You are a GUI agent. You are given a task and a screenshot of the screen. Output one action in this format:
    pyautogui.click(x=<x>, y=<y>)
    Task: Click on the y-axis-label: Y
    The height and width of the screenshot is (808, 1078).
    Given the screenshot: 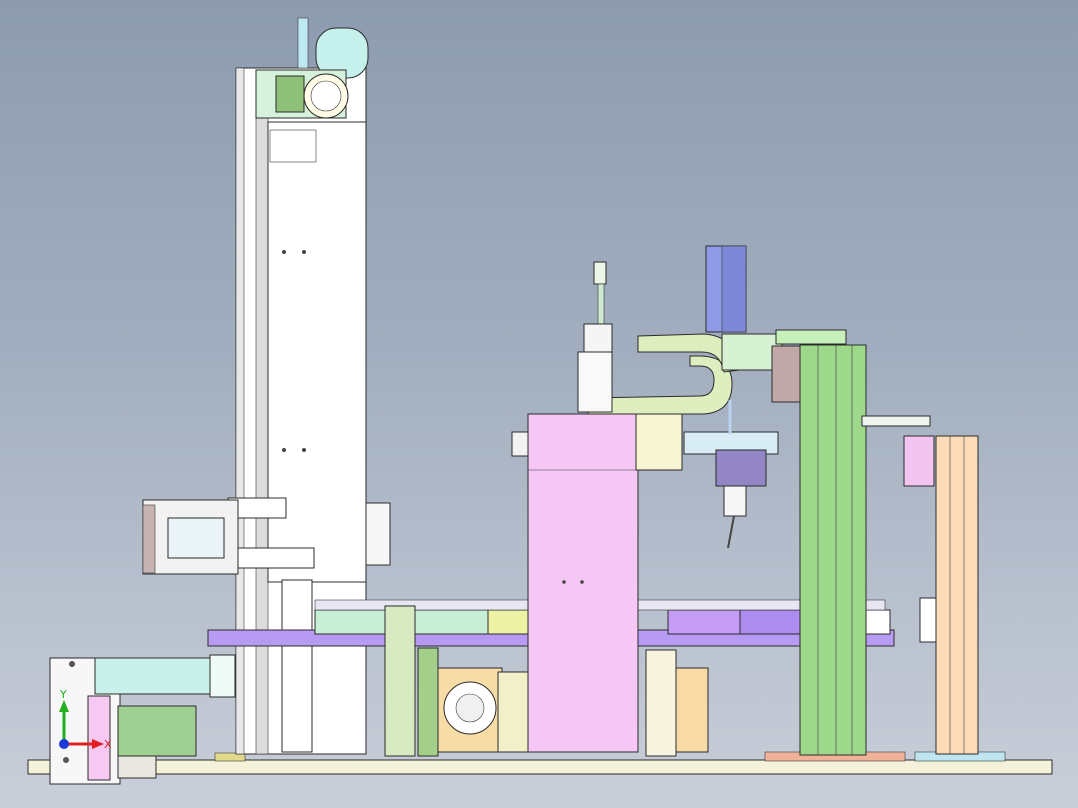 What is the action you would take?
    pyautogui.click(x=63, y=694)
    